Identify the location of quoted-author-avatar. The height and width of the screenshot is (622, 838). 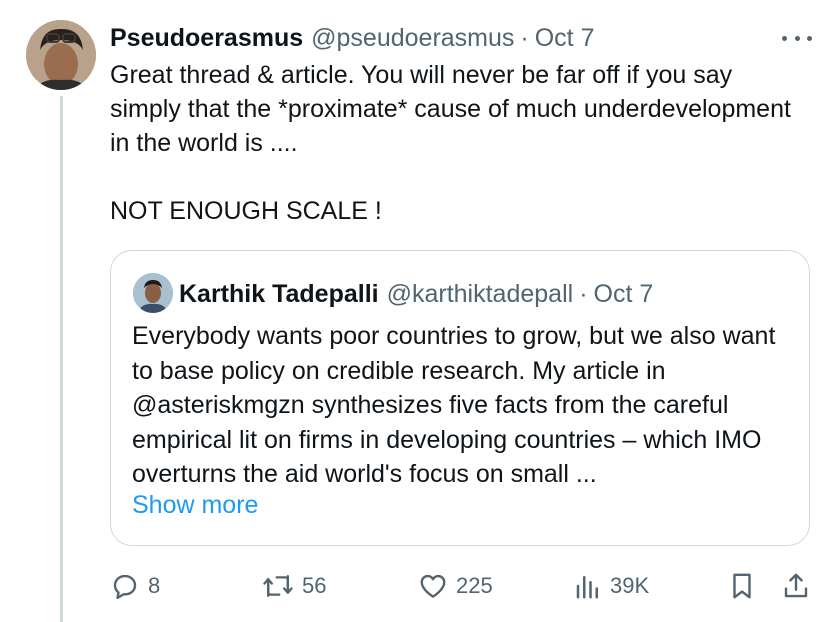
(153, 293).